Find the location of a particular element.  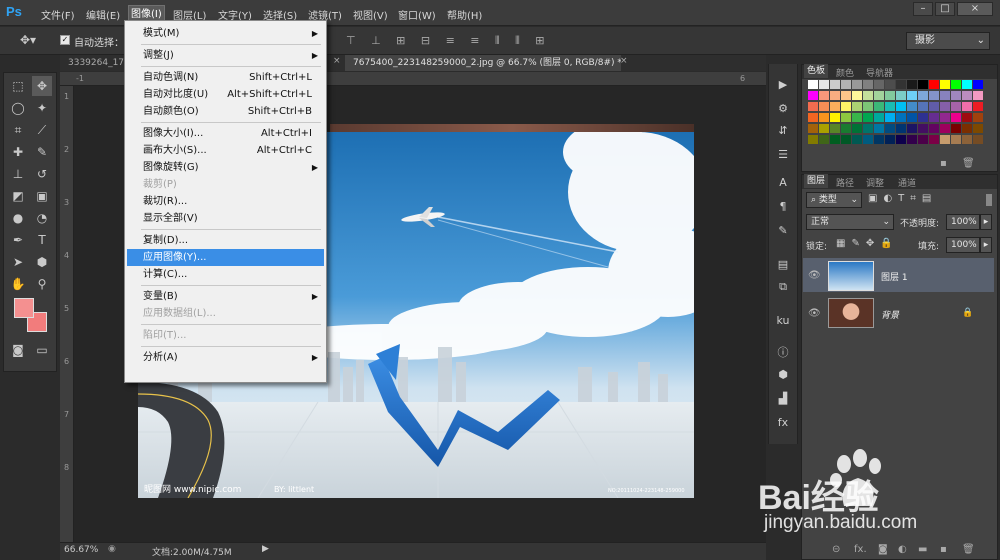

menu-view: 视图(V) is located at coordinates (370, 14).